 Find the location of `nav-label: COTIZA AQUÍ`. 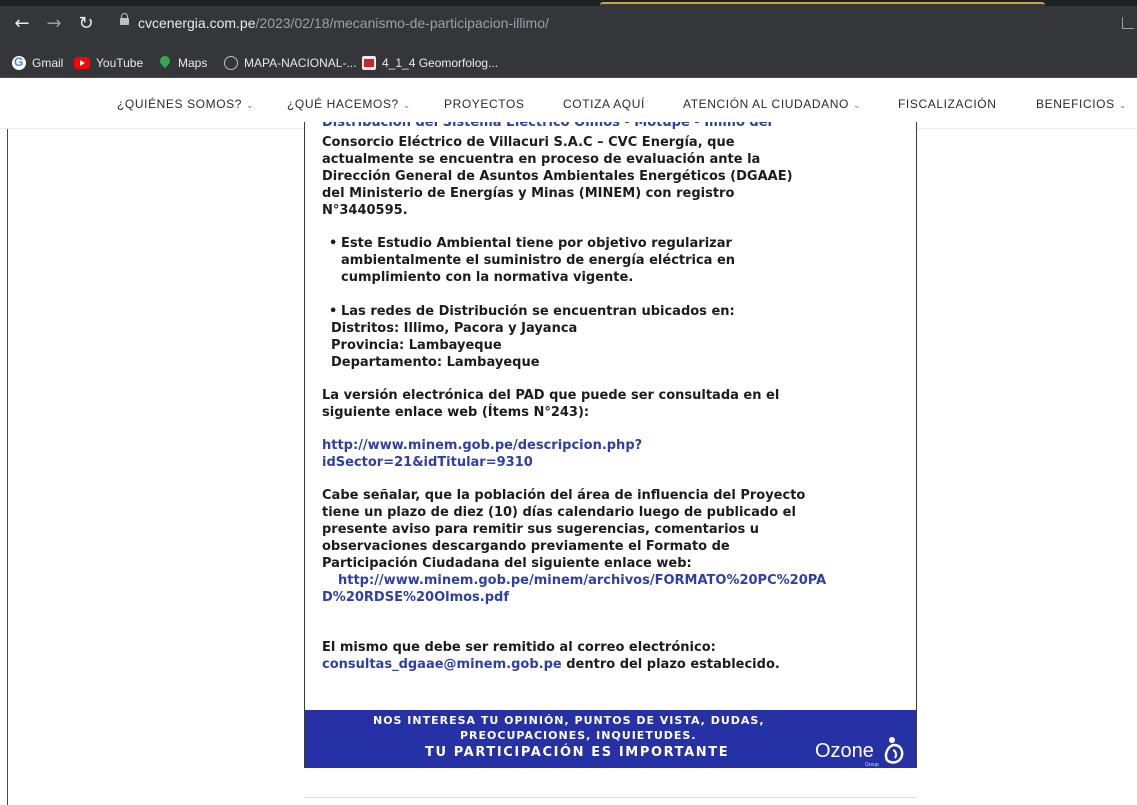

nav-label: COTIZA AQUÍ is located at coordinates (604, 104).